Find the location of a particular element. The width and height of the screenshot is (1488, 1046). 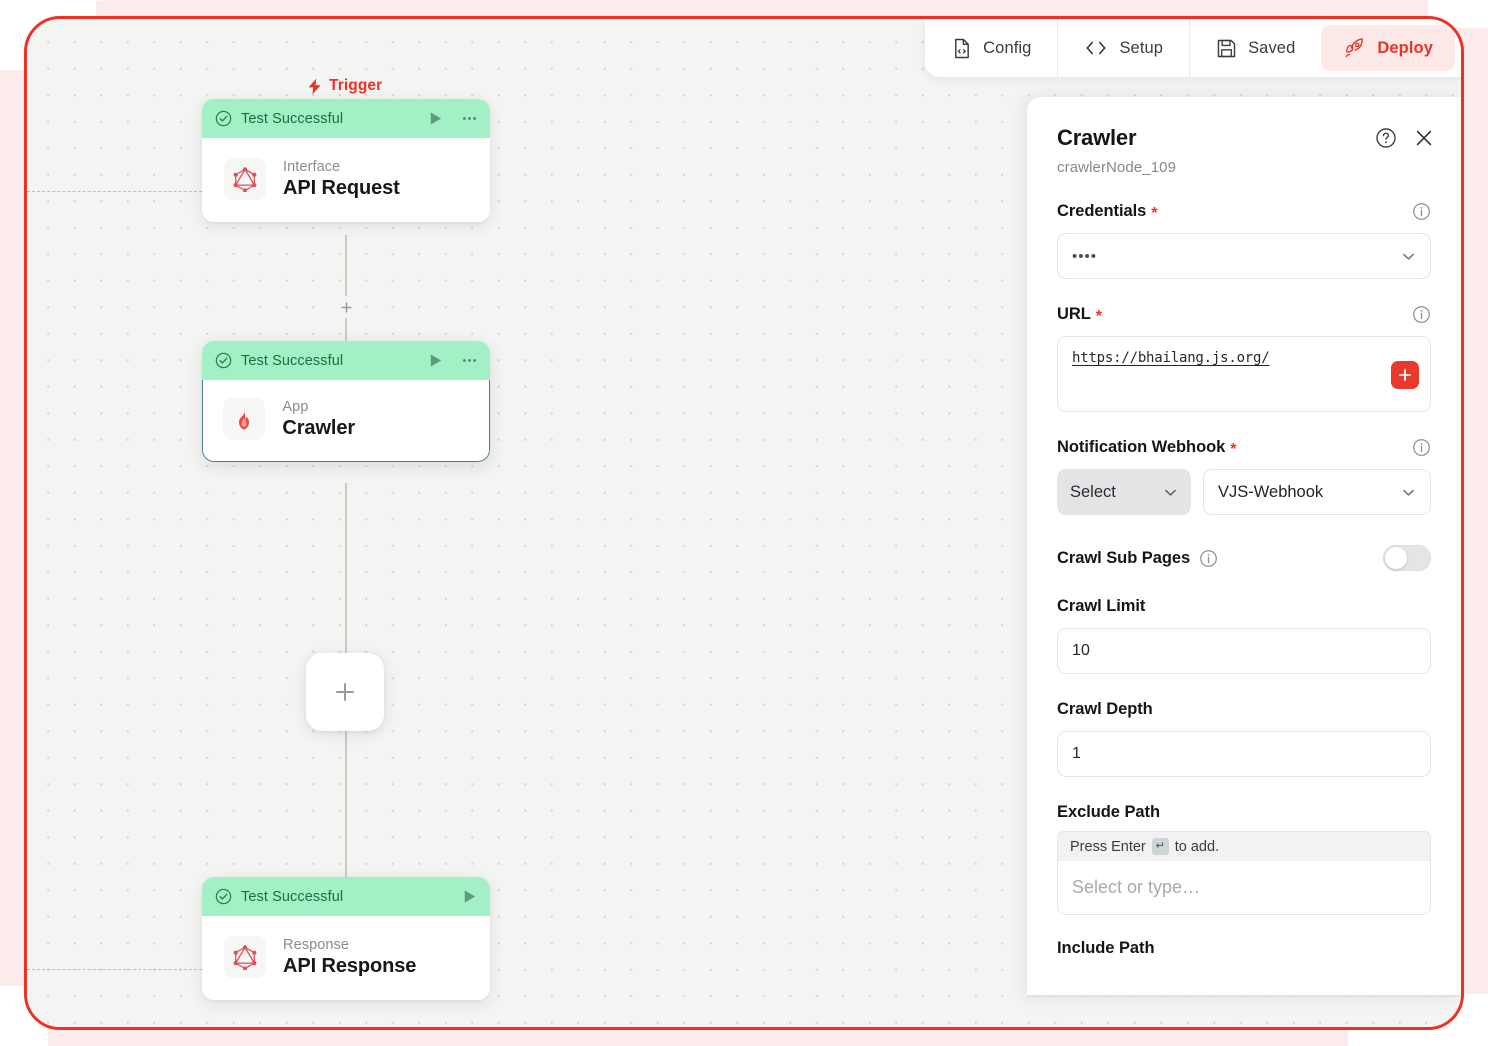

node-kind-label: Response is located at coordinates (316, 944).